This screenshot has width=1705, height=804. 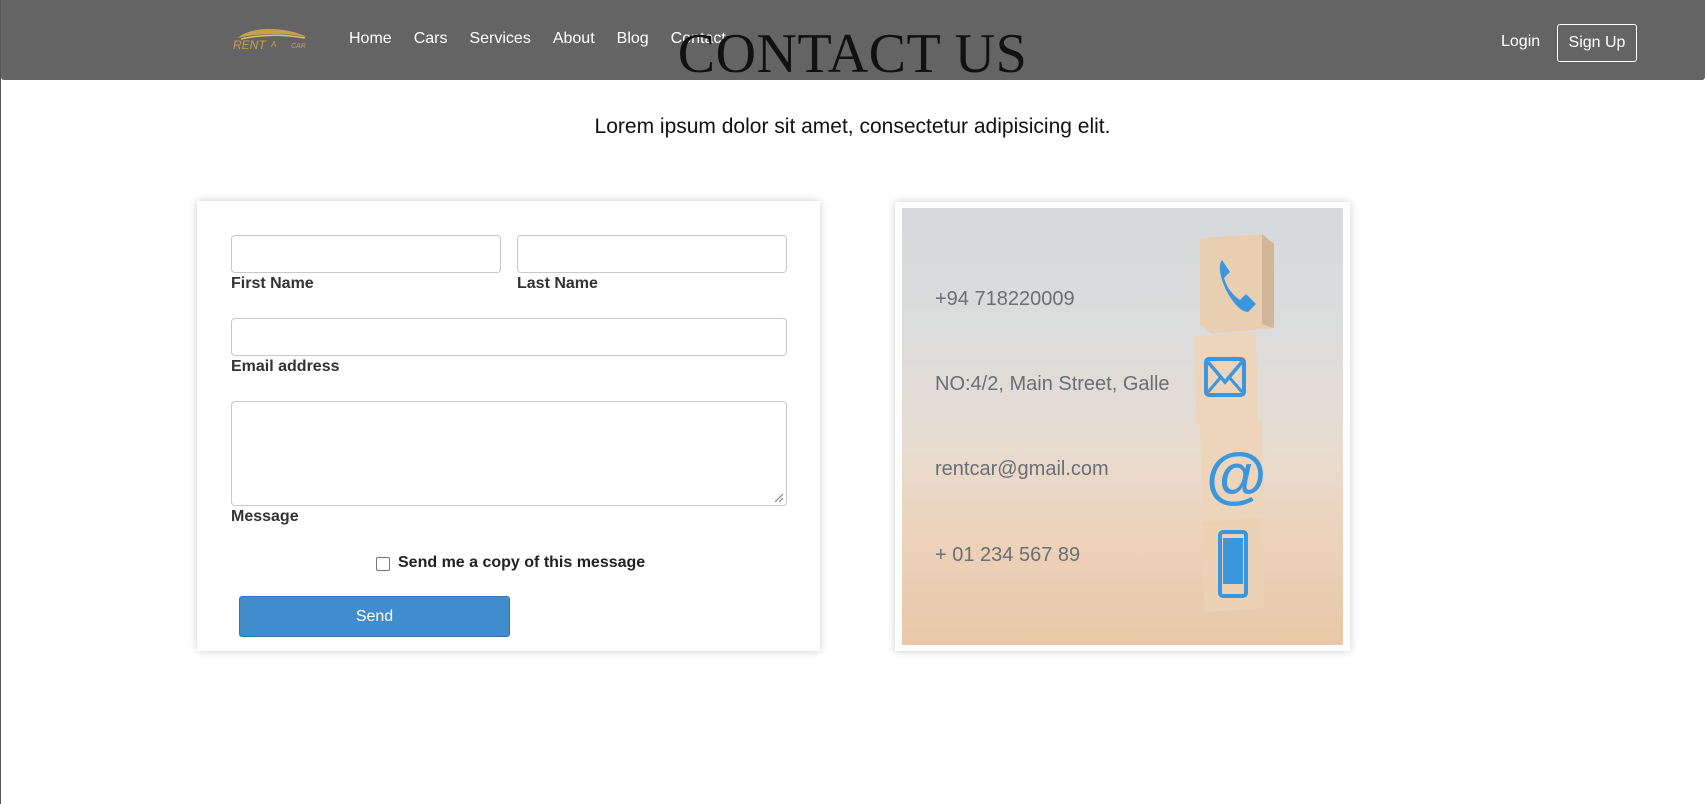 What do you see at coordinates (557, 283) in the screenshot?
I see `last-name-label: Last Name` at bounding box center [557, 283].